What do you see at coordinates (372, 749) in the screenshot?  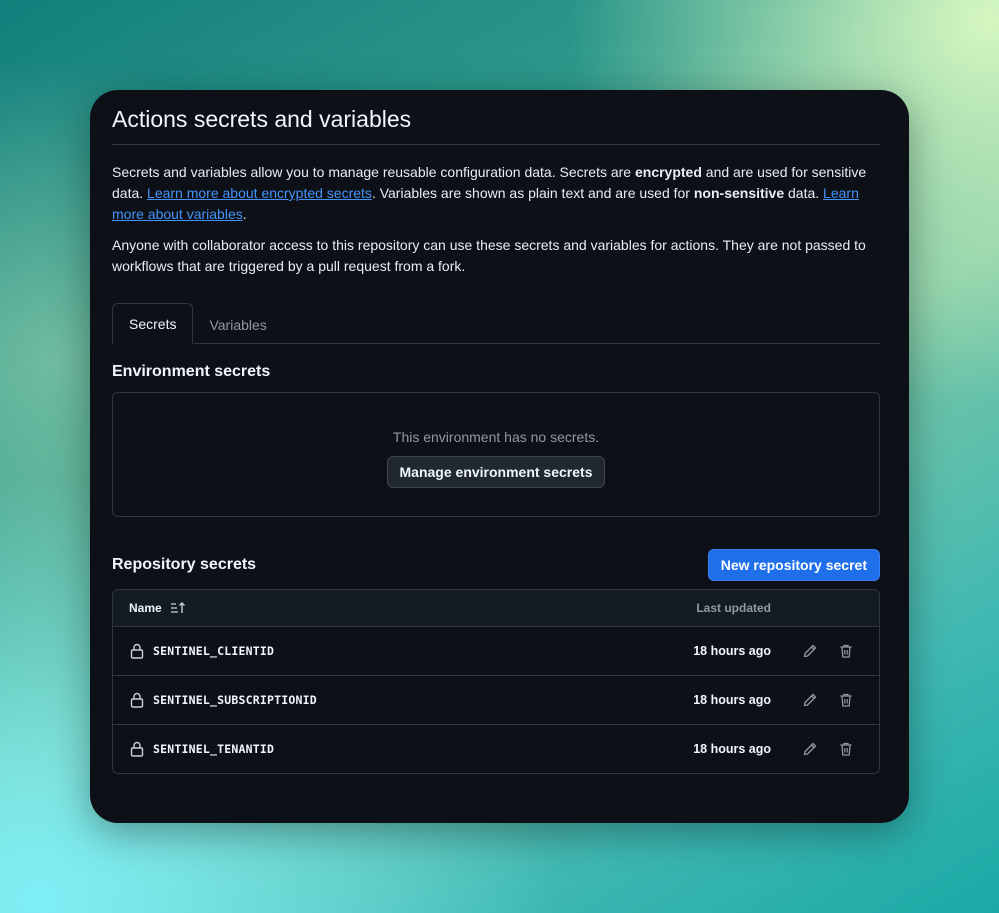 I see `secret-name-cell: SENTINEL_TENANTID` at bounding box center [372, 749].